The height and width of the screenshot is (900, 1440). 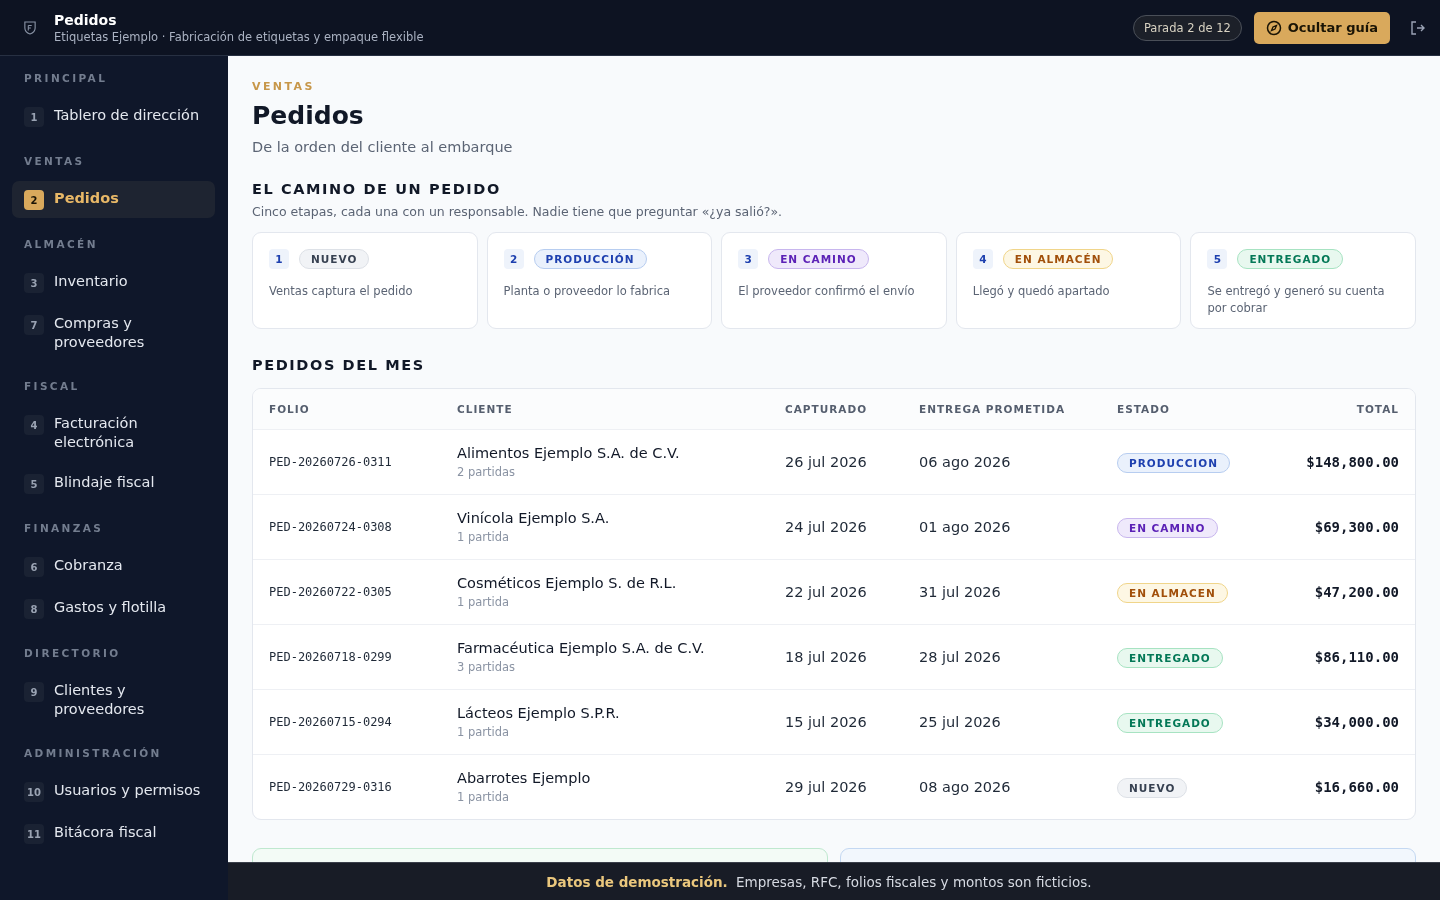 What do you see at coordinates (534, 518) in the screenshot?
I see `client-name: Vinícola Ejemplo S.A.` at bounding box center [534, 518].